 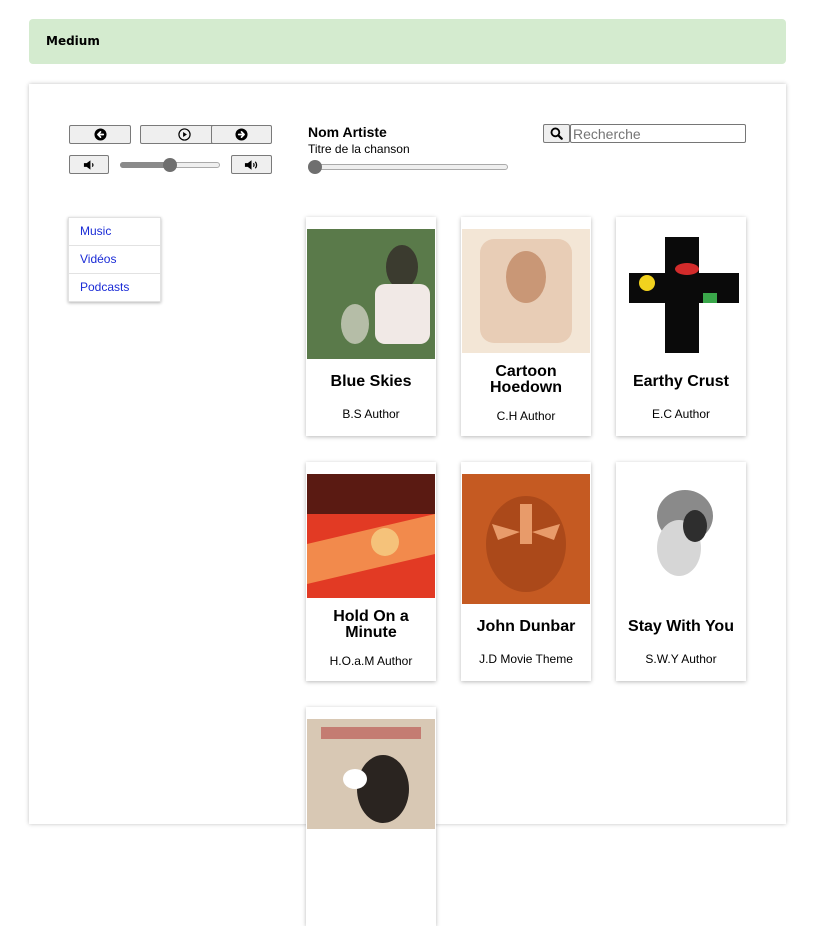 I want to click on progress-track, so click(x=408, y=167).